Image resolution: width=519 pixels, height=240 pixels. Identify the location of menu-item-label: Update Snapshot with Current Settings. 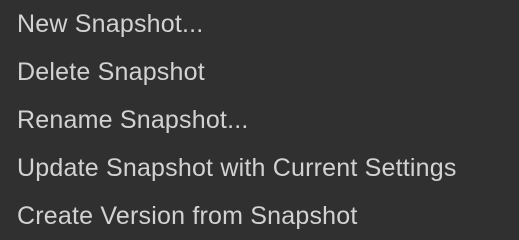
(237, 167).